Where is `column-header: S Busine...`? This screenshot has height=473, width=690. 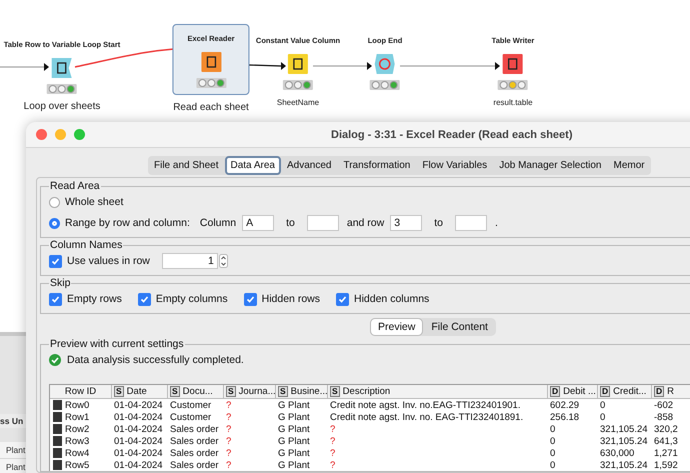
column-header: S Busine... is located at coordinates (302, 392).